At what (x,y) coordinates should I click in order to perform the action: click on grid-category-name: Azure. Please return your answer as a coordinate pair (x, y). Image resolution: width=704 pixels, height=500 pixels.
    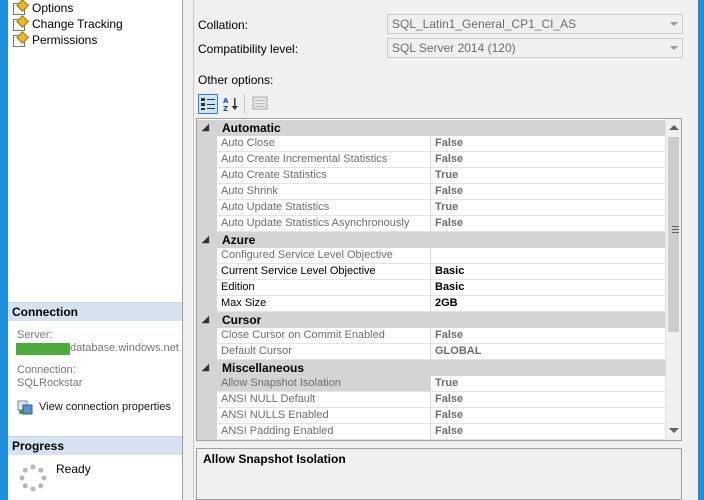
    Looking at the image, I should click on (239, 240).